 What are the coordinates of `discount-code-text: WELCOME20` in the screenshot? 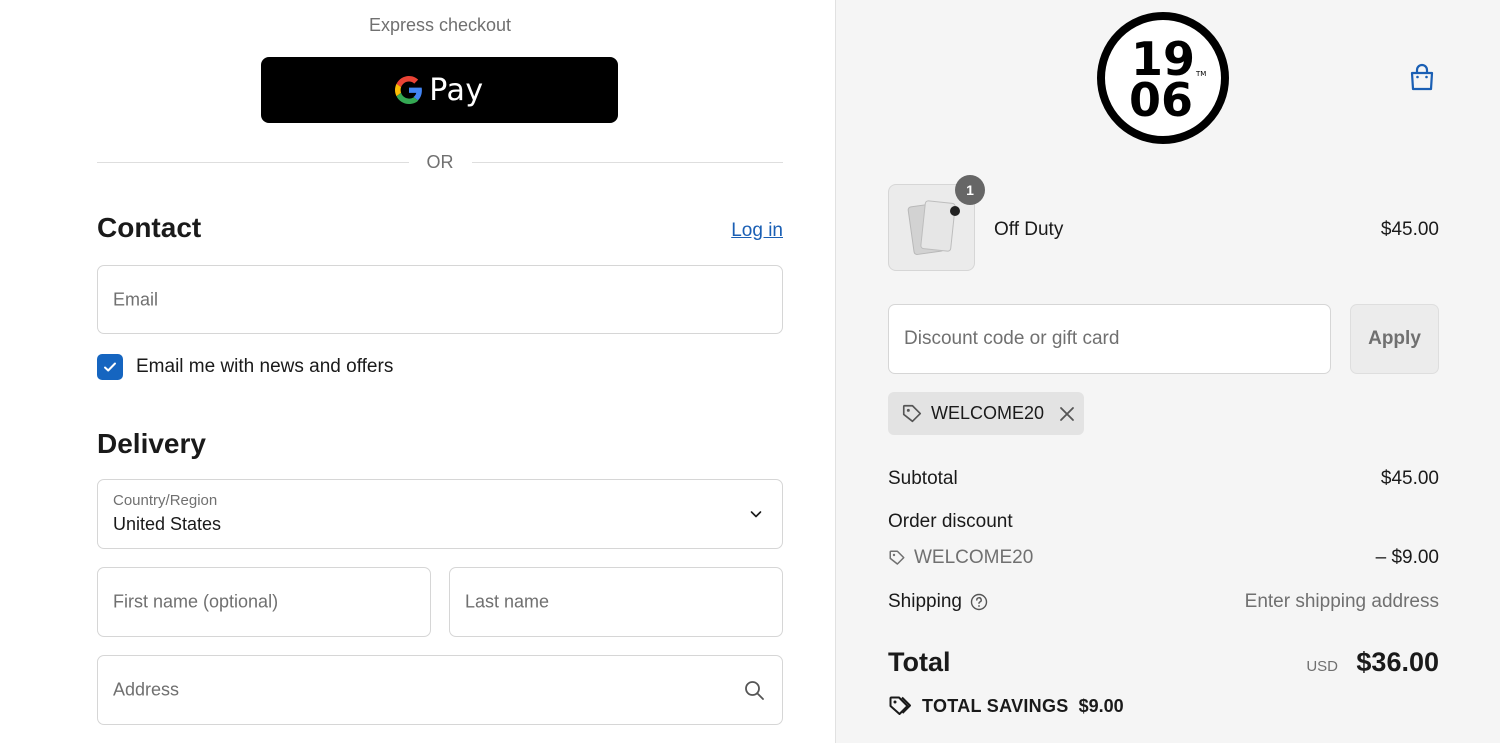 It's located at (974, 557).